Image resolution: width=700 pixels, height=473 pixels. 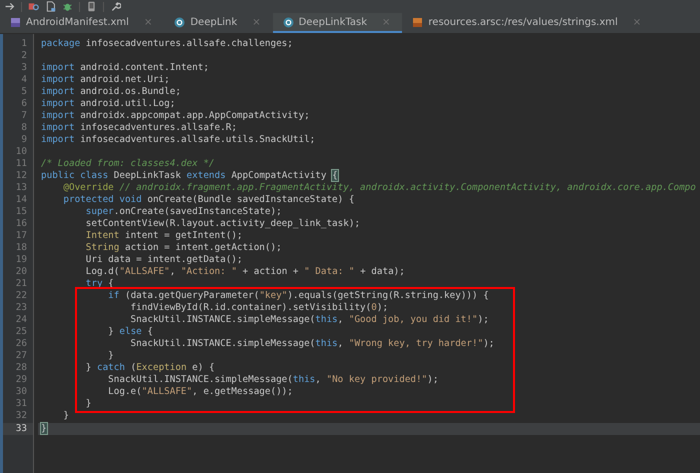 I want to click on arrow-icon, so click(x=9, y=6).